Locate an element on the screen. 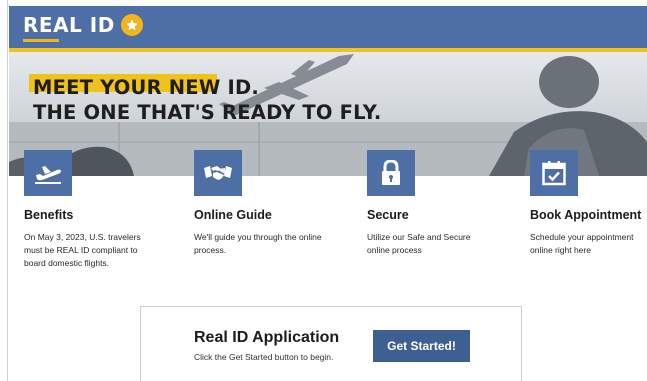  headline-line-1: MEET YOUR NEW ID. is located at coordinates (146, 87).